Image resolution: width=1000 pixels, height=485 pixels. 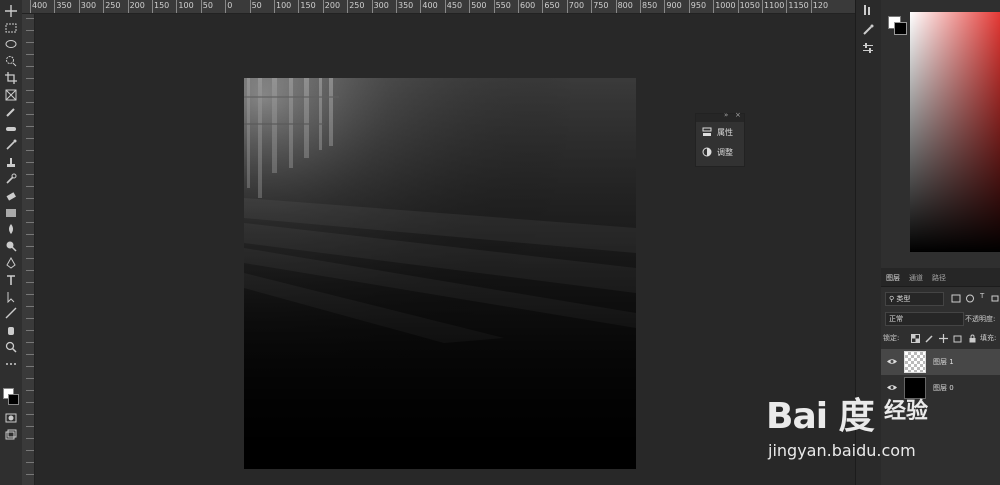 I want to click on screen-mode-icon, so click(x=11, y=435).